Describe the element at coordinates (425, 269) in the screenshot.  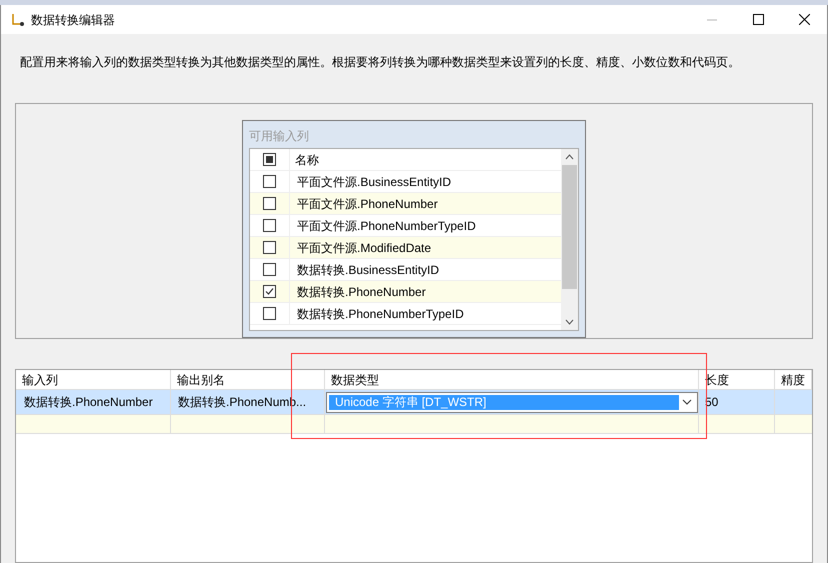
I see `column-name: 数据转换.BusinessEntityID` at that location.